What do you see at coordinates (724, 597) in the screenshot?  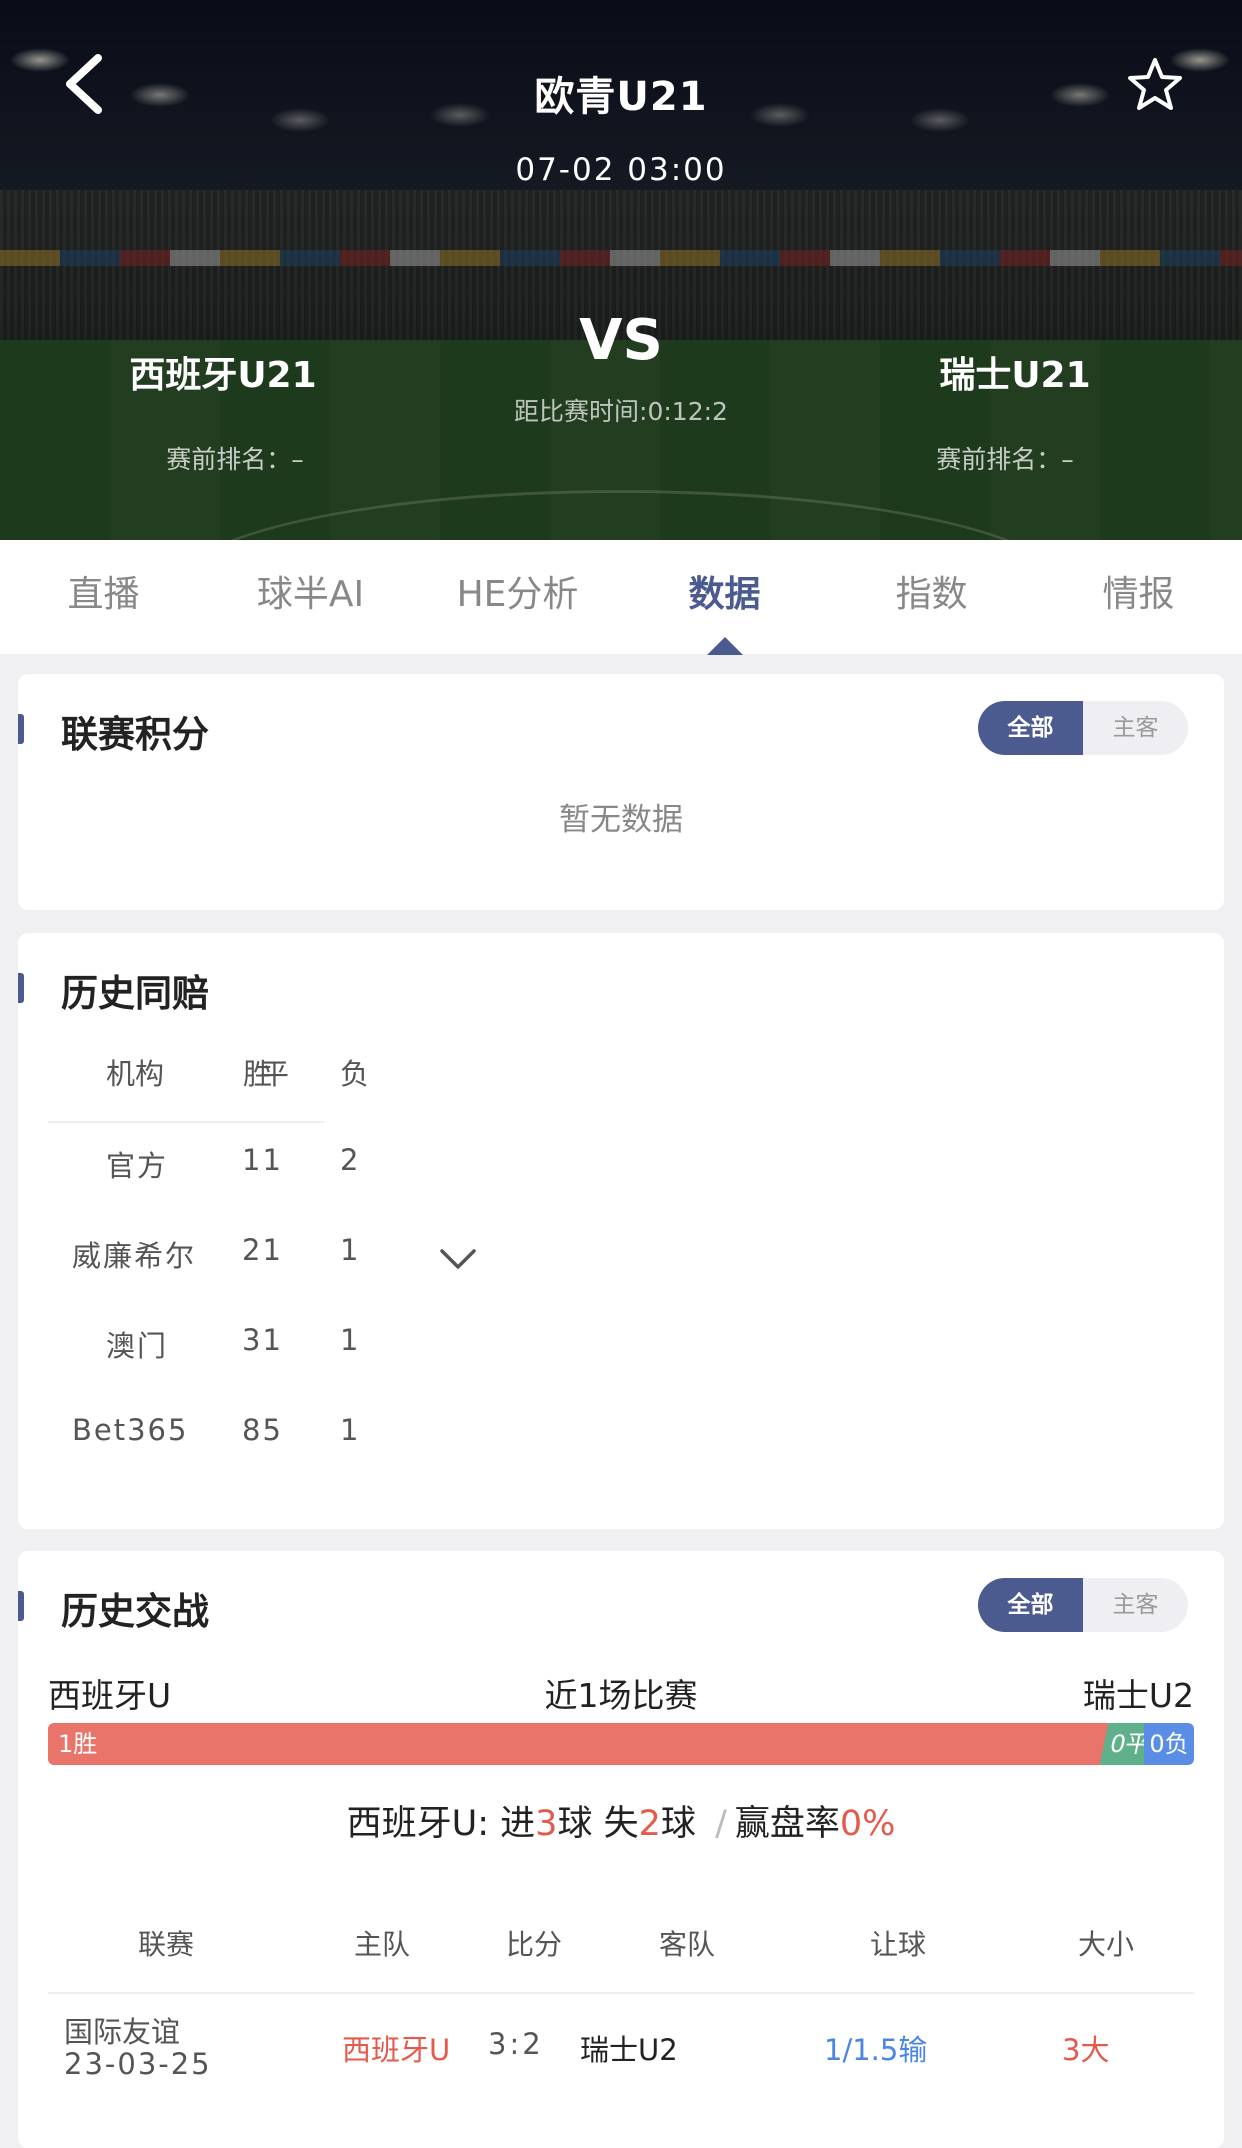 I see `tab-data: 数据` at bounding box center [724, 597].